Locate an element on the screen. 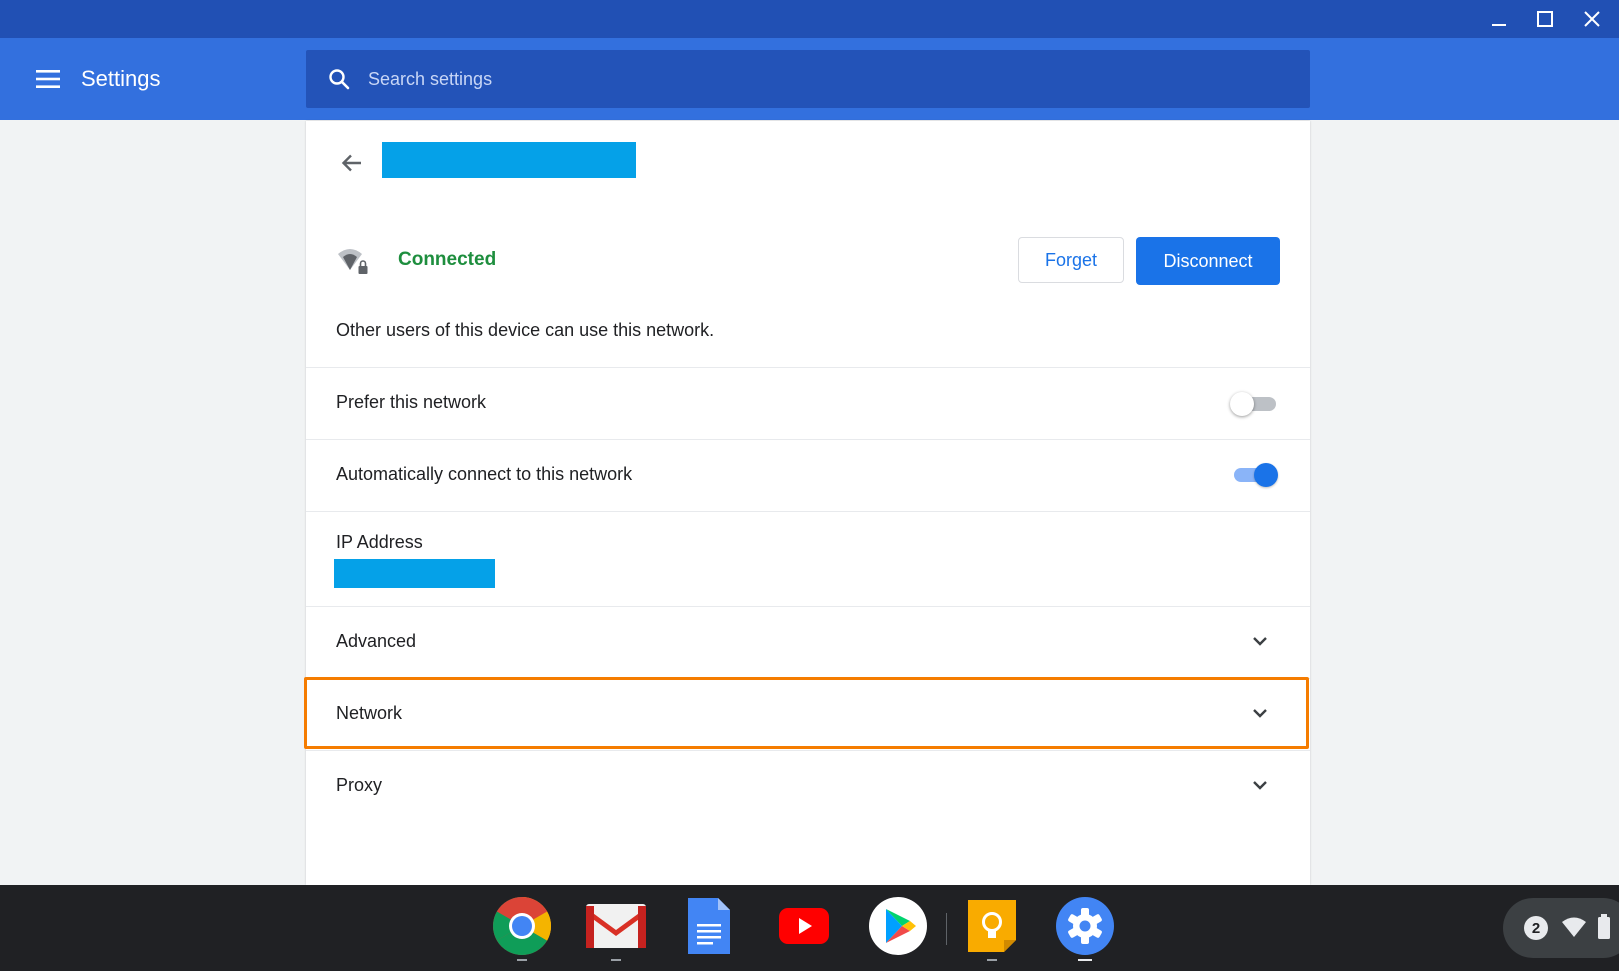 This screenshot has width=1619, height=971. search-bar is located at coordinates (808, 79).